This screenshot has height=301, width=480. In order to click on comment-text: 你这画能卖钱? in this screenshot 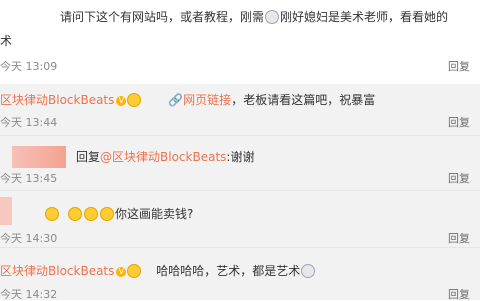, I will do `click(154, 214)`.